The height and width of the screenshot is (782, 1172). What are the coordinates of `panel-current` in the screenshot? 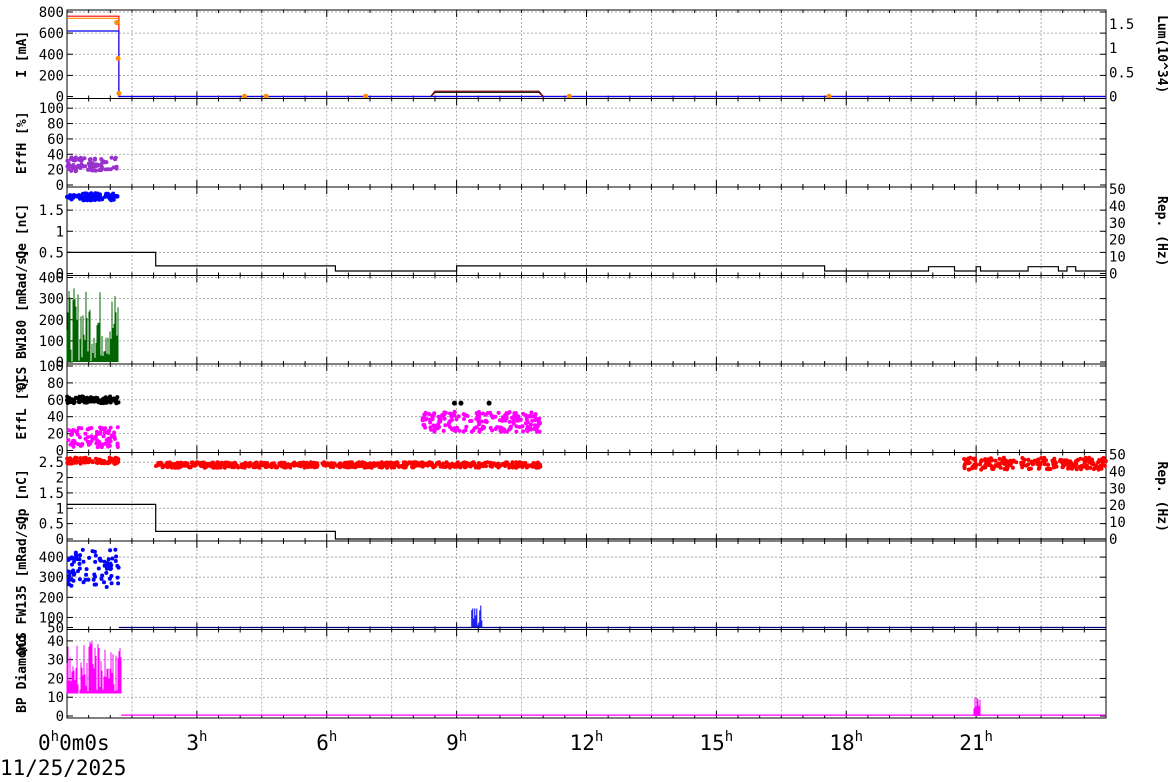 It's located at (586, 54).